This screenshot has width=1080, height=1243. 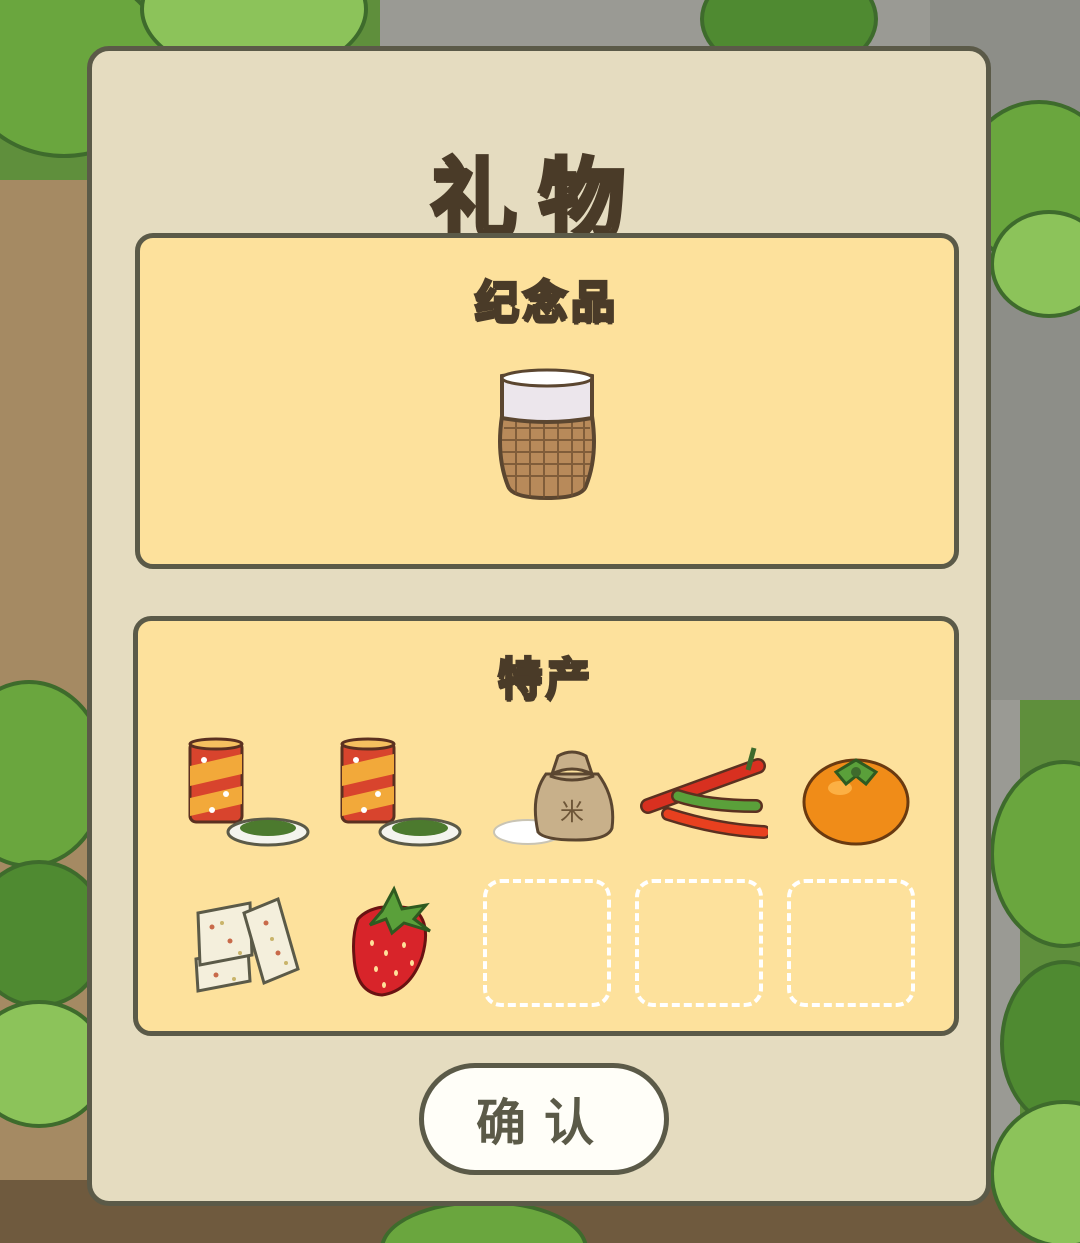 What do you see at coordinates (399, 948) in the screenshot?
I see `strawberry-icon` at bounding box center [399, 948].